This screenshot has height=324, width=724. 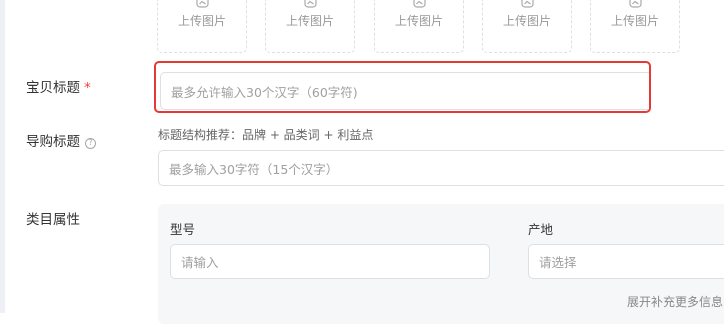 What do you see at coordinates (53, 142) in the screenshot?
I see `guide-title-label-text: 导购标题` at bounding box center [53, 142].